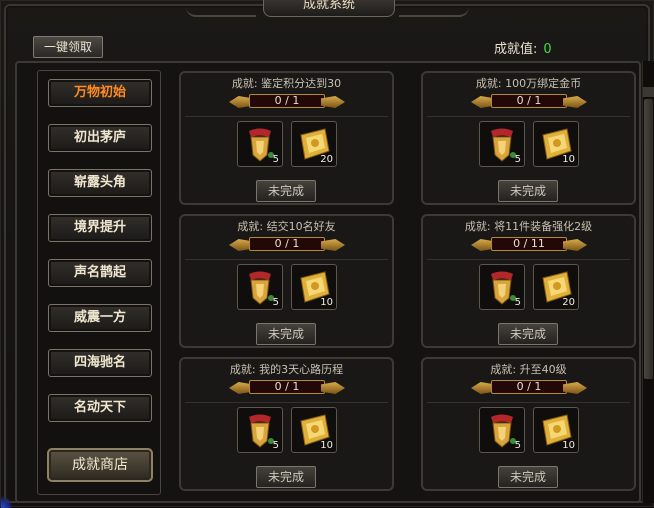  Describe the element at coordinates (547, 49) in the screenshot. I see `score-value: 0` at that location.